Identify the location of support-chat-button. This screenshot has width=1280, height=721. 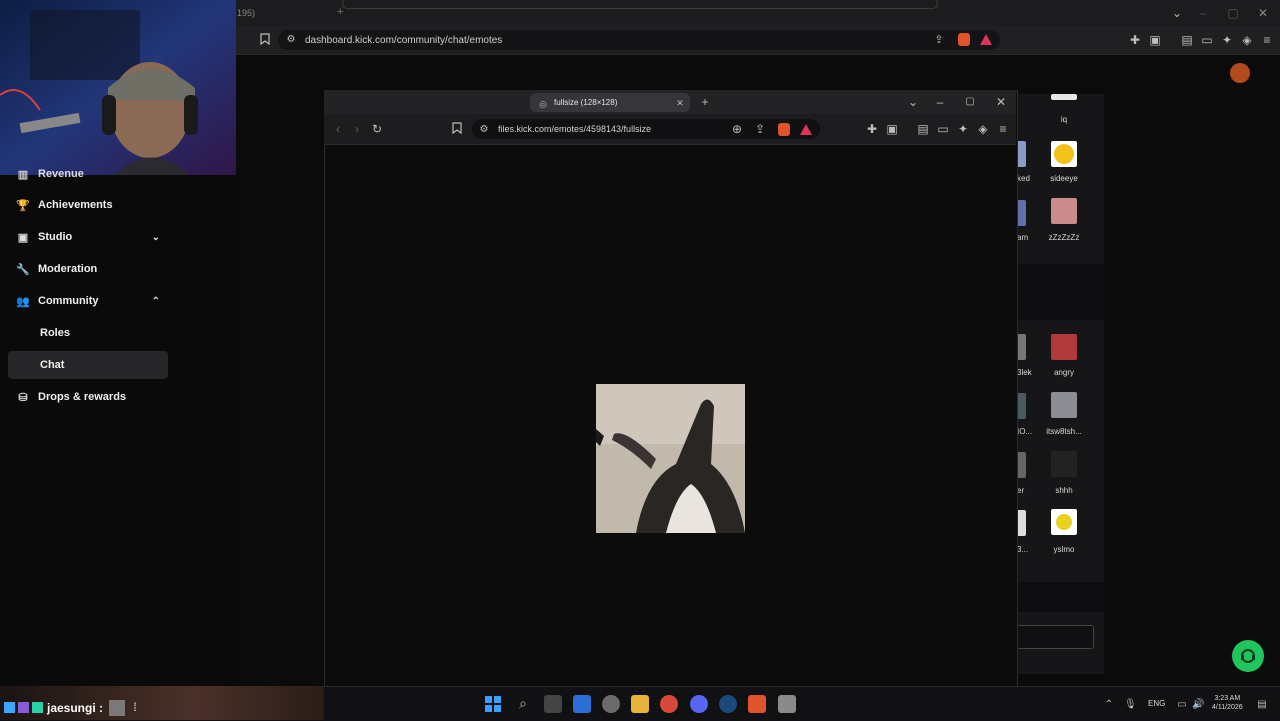
(1248, 656).